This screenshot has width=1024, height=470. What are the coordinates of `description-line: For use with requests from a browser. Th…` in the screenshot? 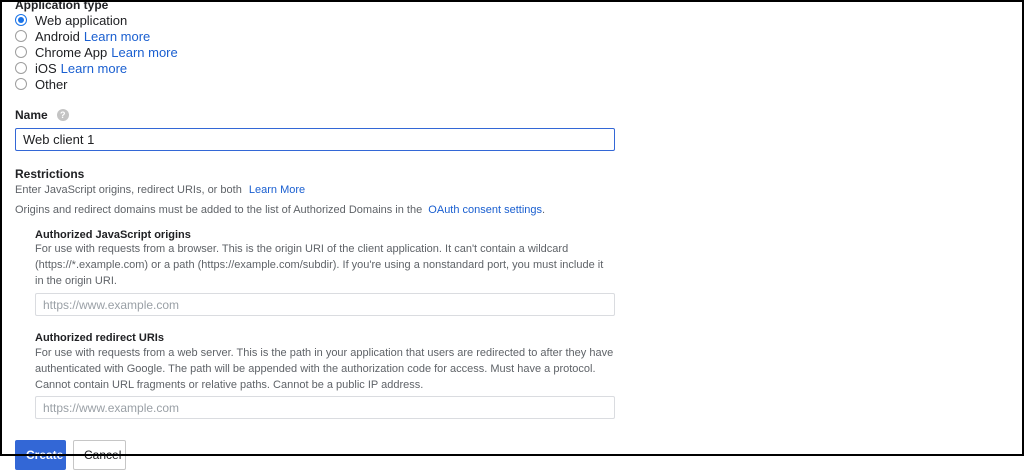 It's located at (302, 249).